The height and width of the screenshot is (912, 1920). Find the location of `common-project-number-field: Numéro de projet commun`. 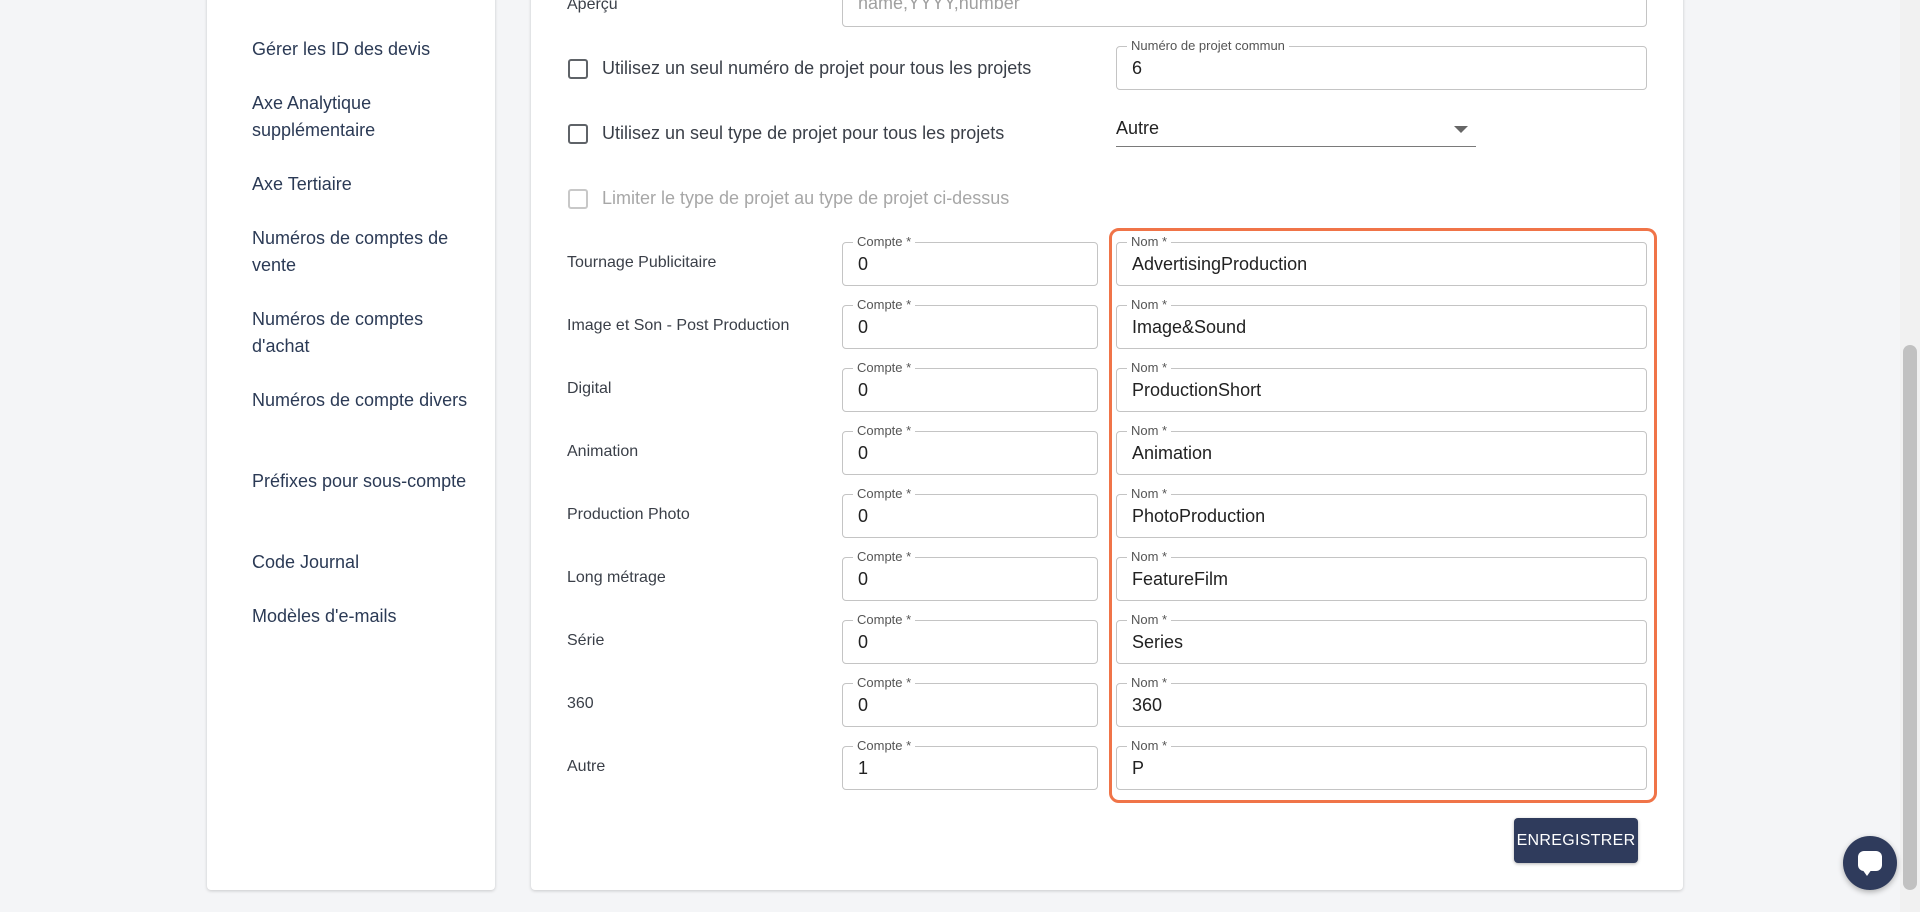

common-project-number-field: Numéro de projet commun is located at coordinates (1381, 64).